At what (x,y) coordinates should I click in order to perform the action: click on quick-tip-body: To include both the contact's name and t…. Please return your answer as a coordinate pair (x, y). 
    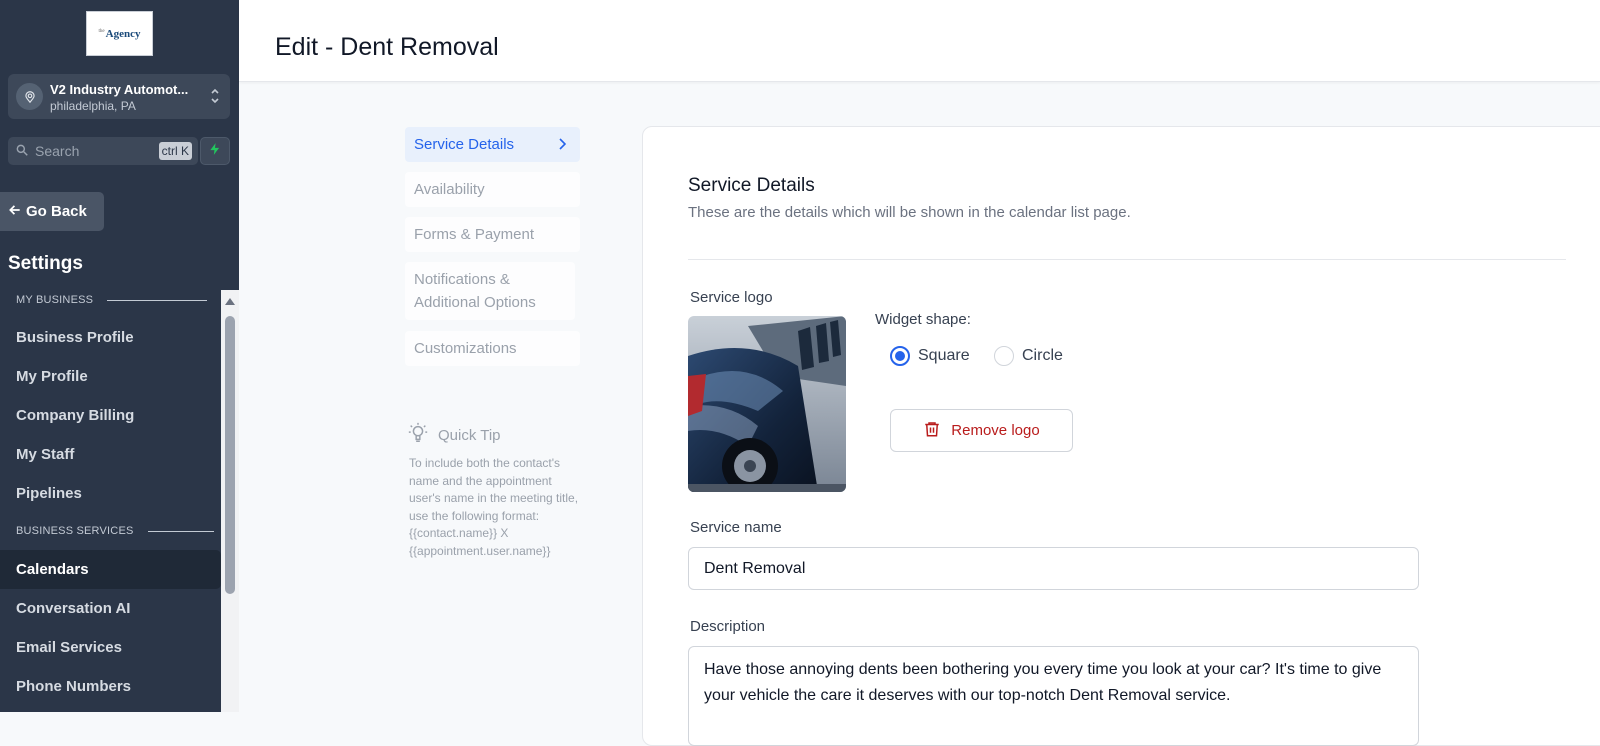
    Looking at the image, I should click on (494, 507).